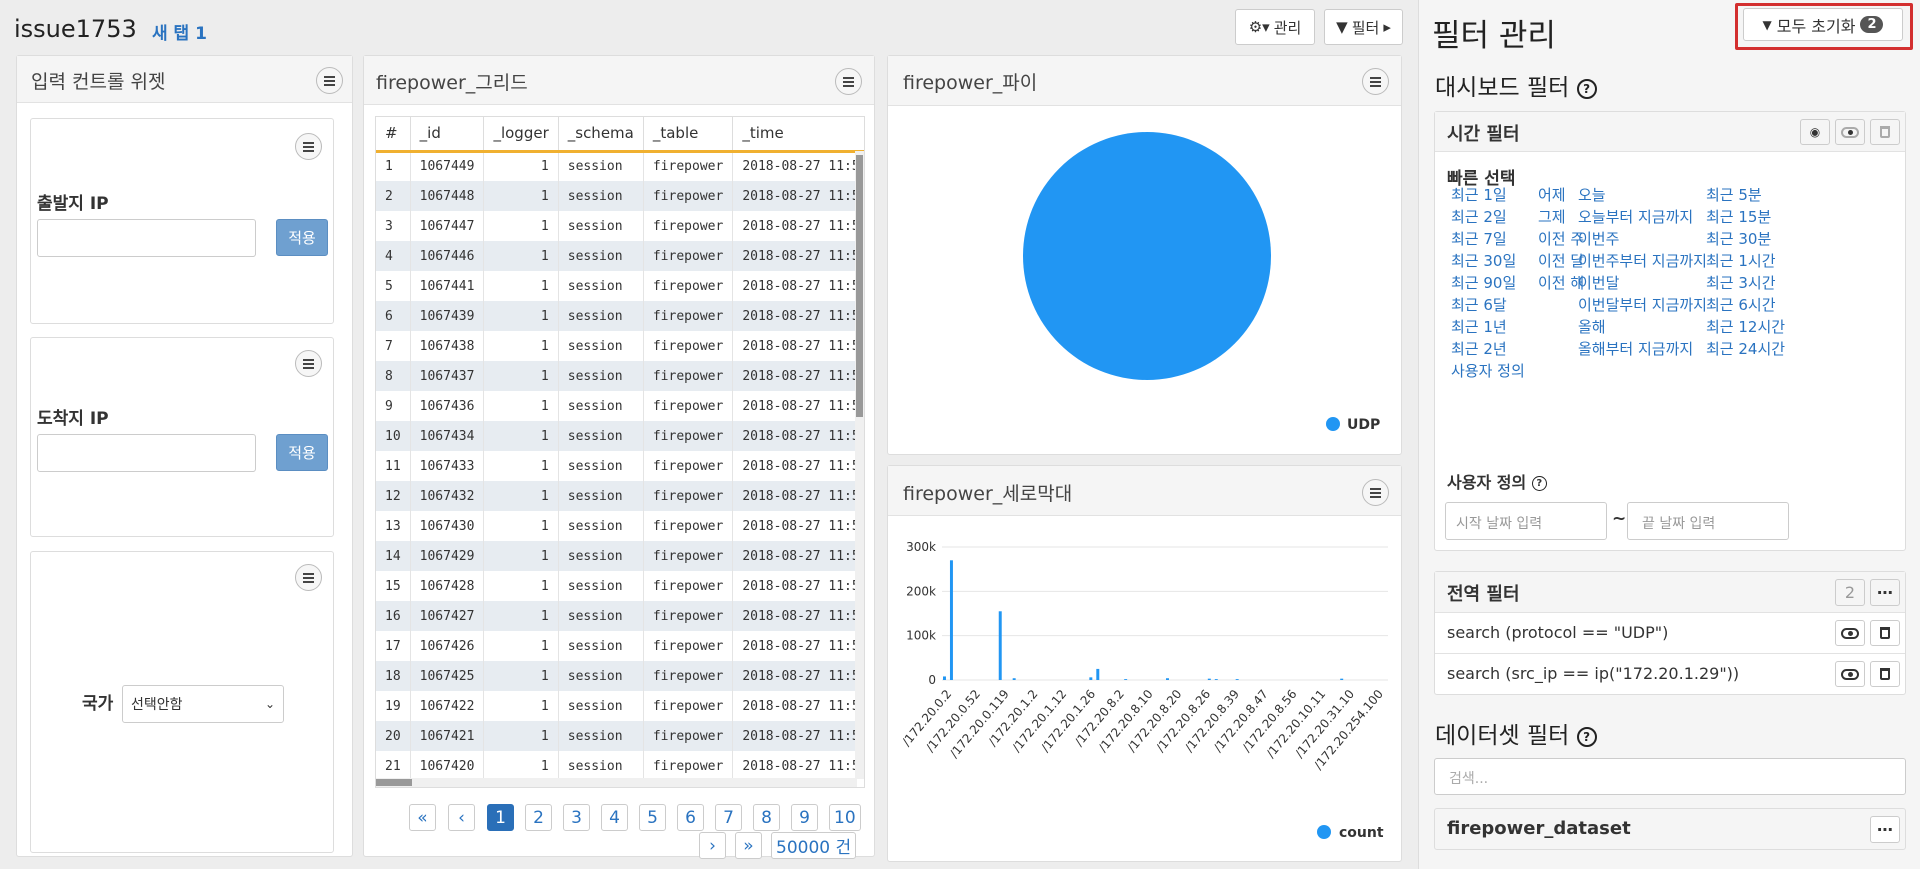 The image size is (1920, 869). What do you see at coordinates (620, 166) in the screenshot?
I see `table-row: 1 1067449 1 session firepower 2018-08-27 11:5` at bounding box center [620, 166].